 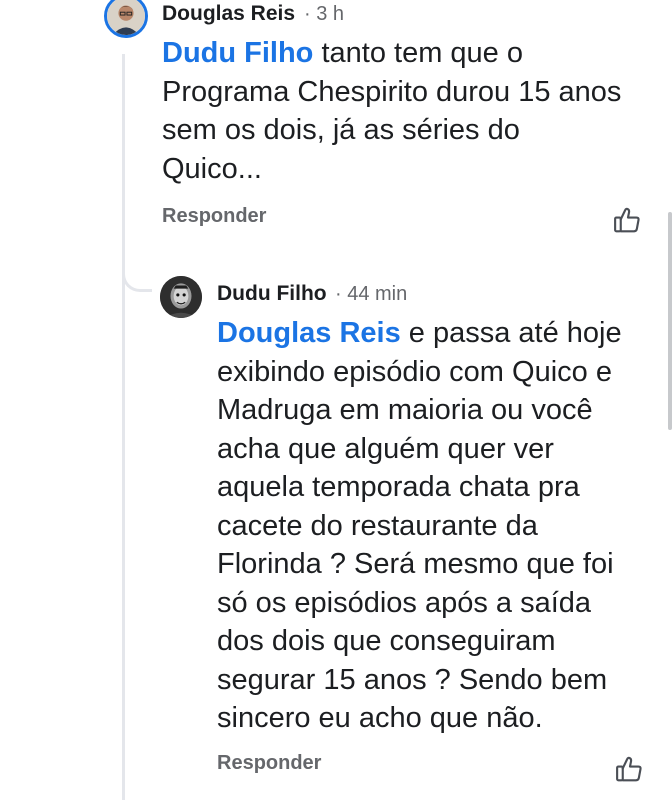 What do you see at coordinates (324, 14) in the screenshot?
I see `comment-timestamp: · 3 h` at bounding box center [324, 14].